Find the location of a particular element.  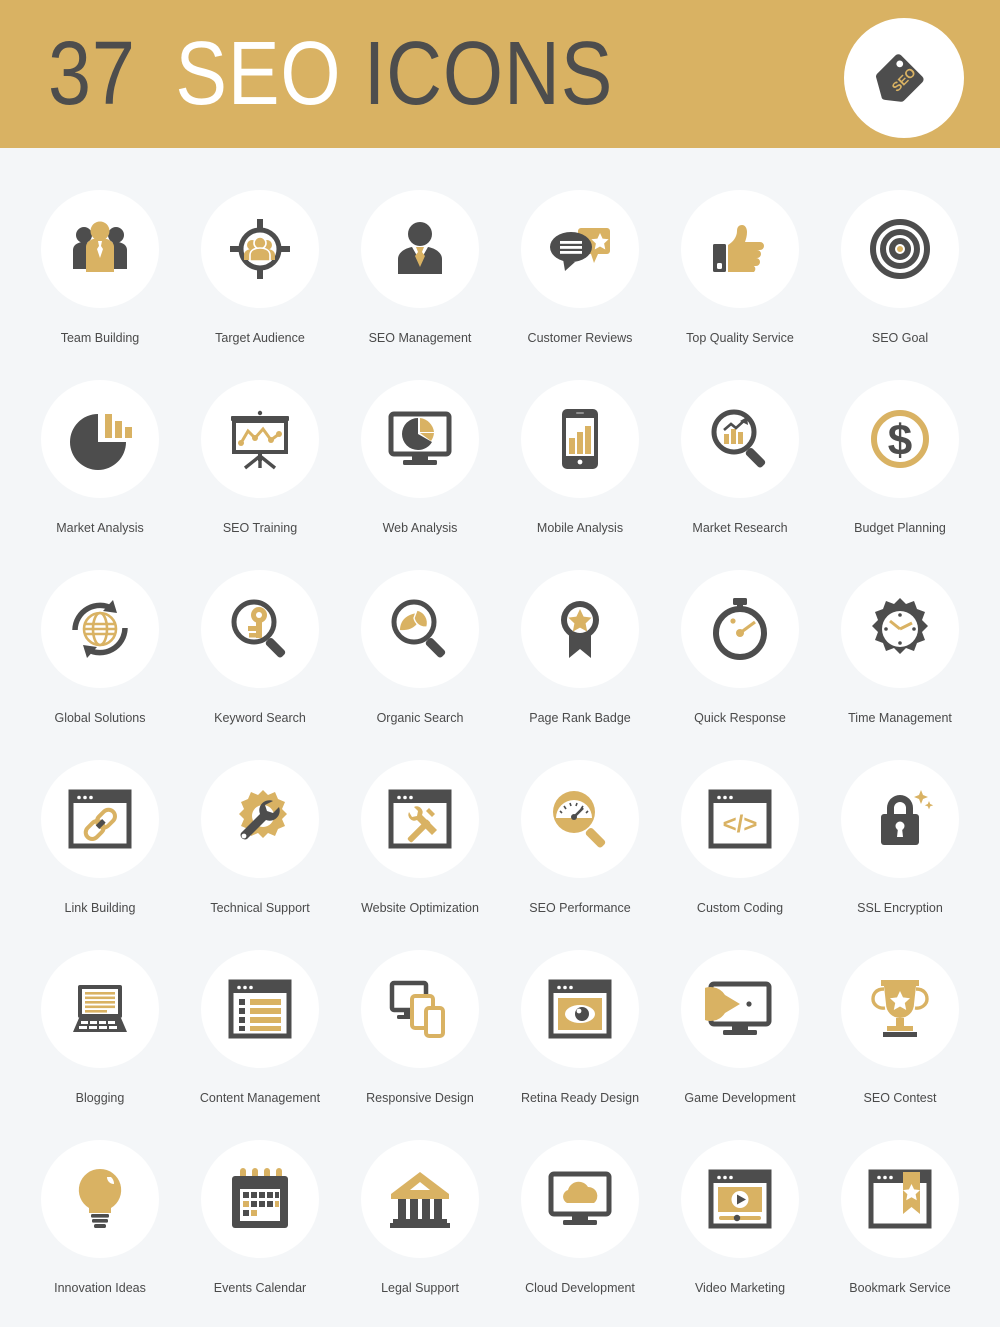

browser-chain-icon is located at coordinates (100, 819).